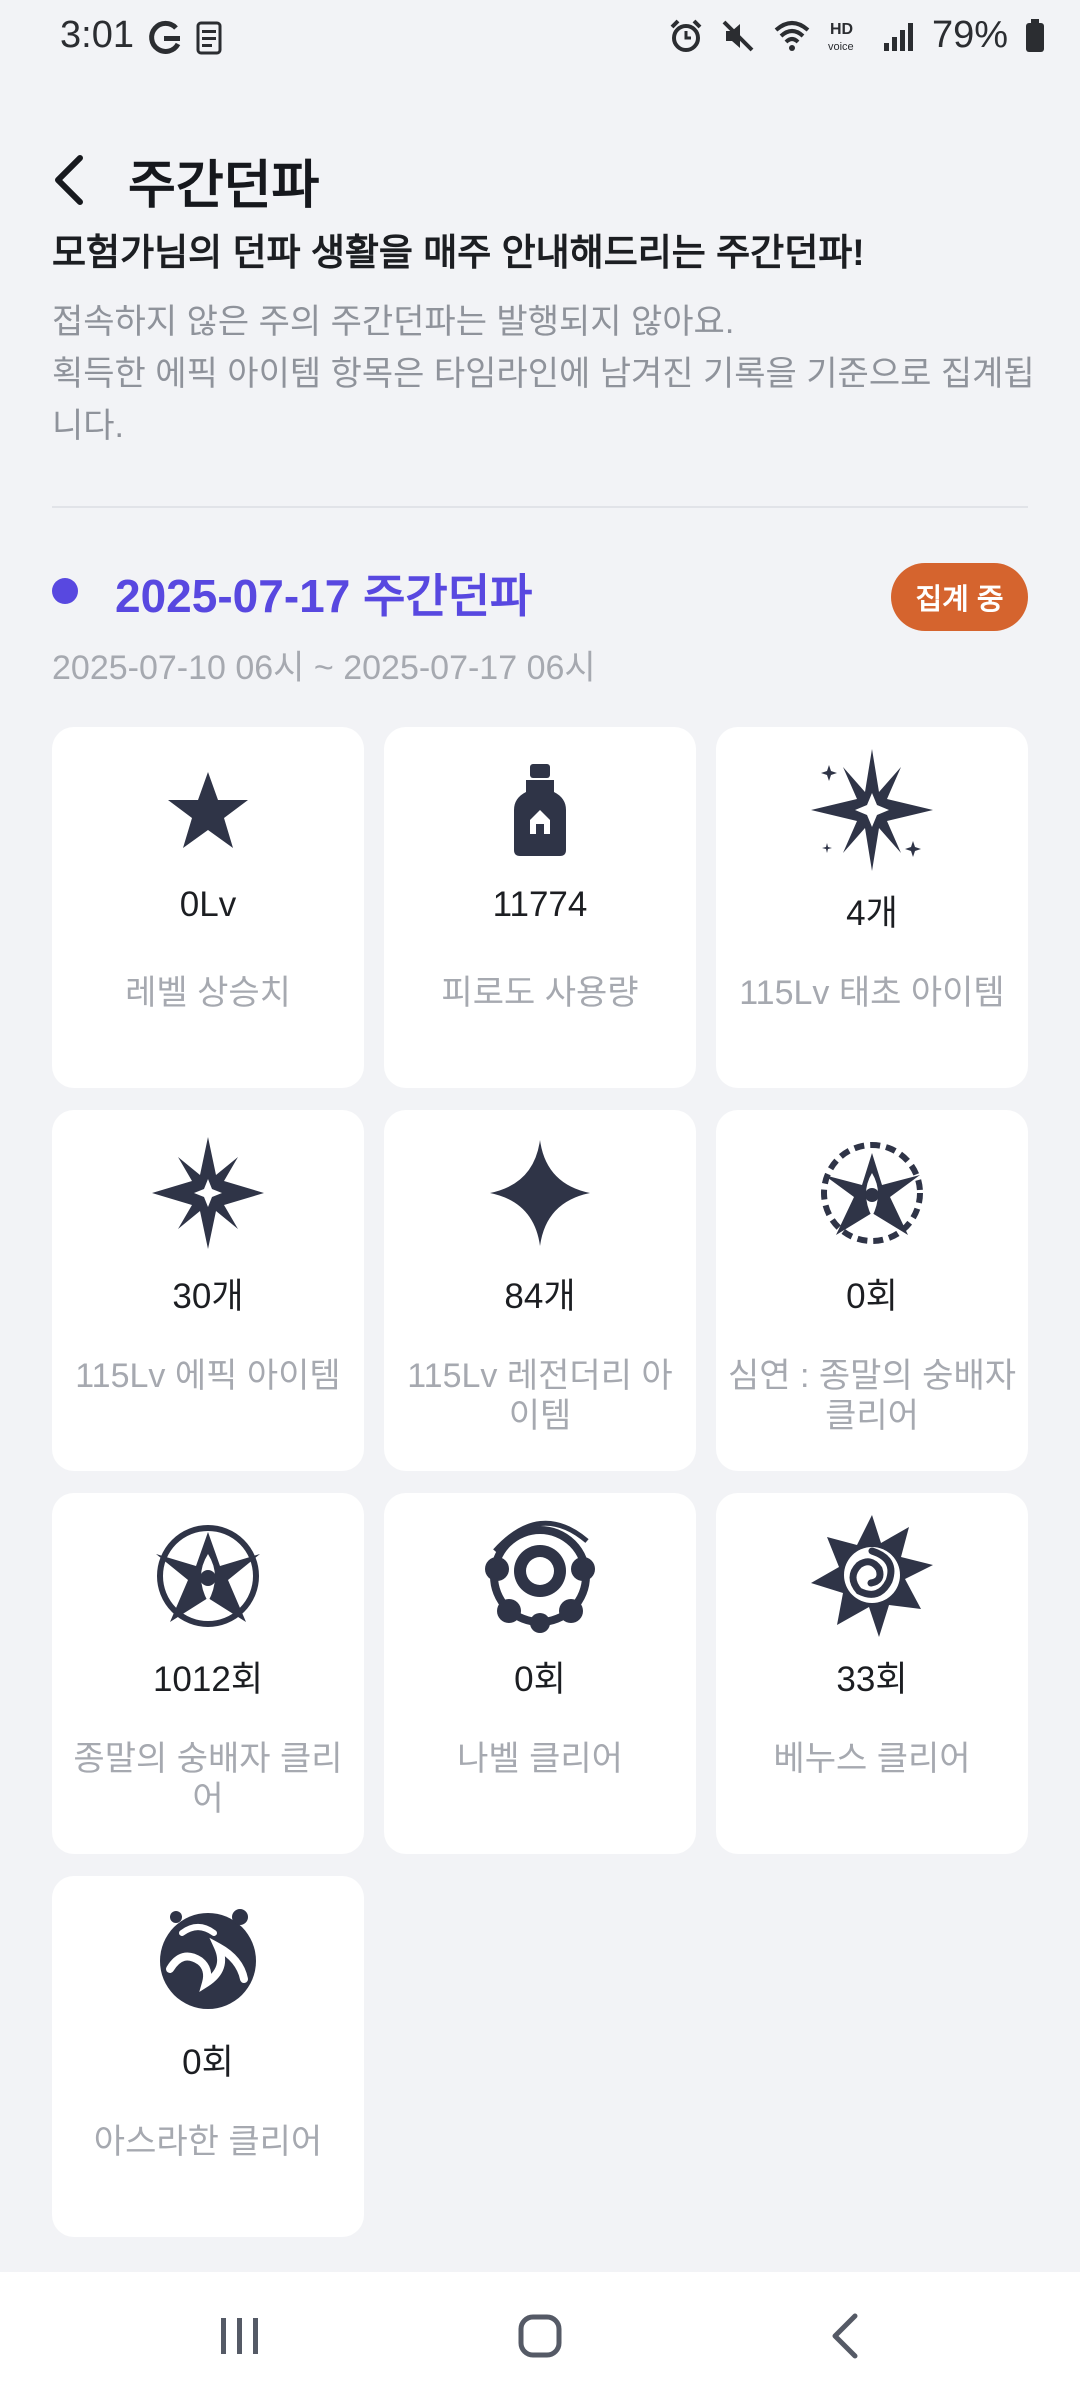  I want to click on status-right-icons: HD voice 79%, so click(857, 35).